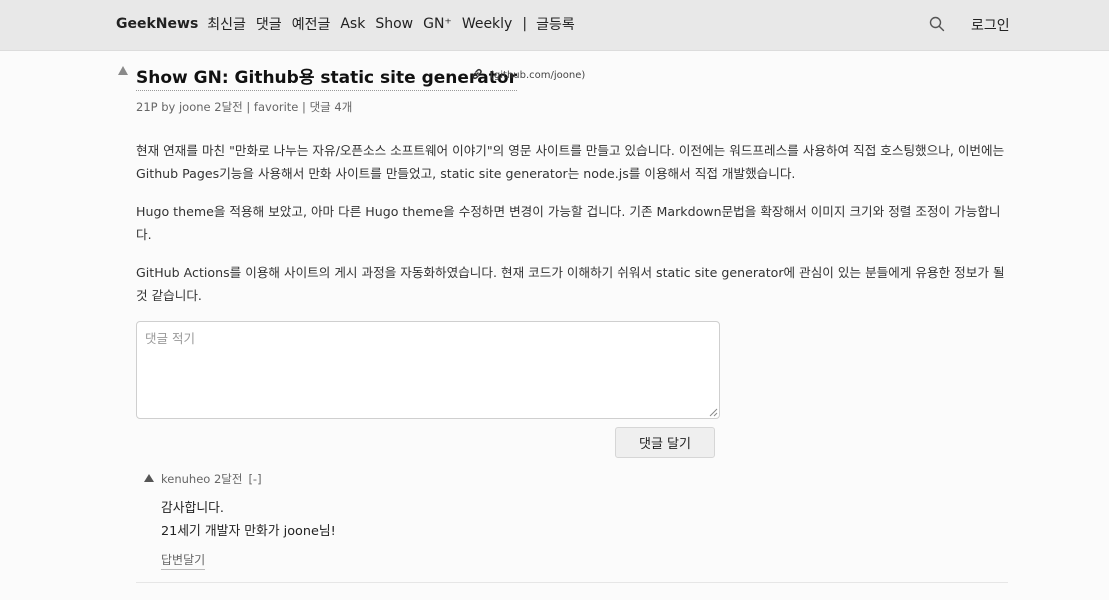 The width and height of the screenshot is (1109, 600). Describe the element at coordinates (149, 478) in the screenshot. I see `comment-upvote-arrow-icon` at that location.